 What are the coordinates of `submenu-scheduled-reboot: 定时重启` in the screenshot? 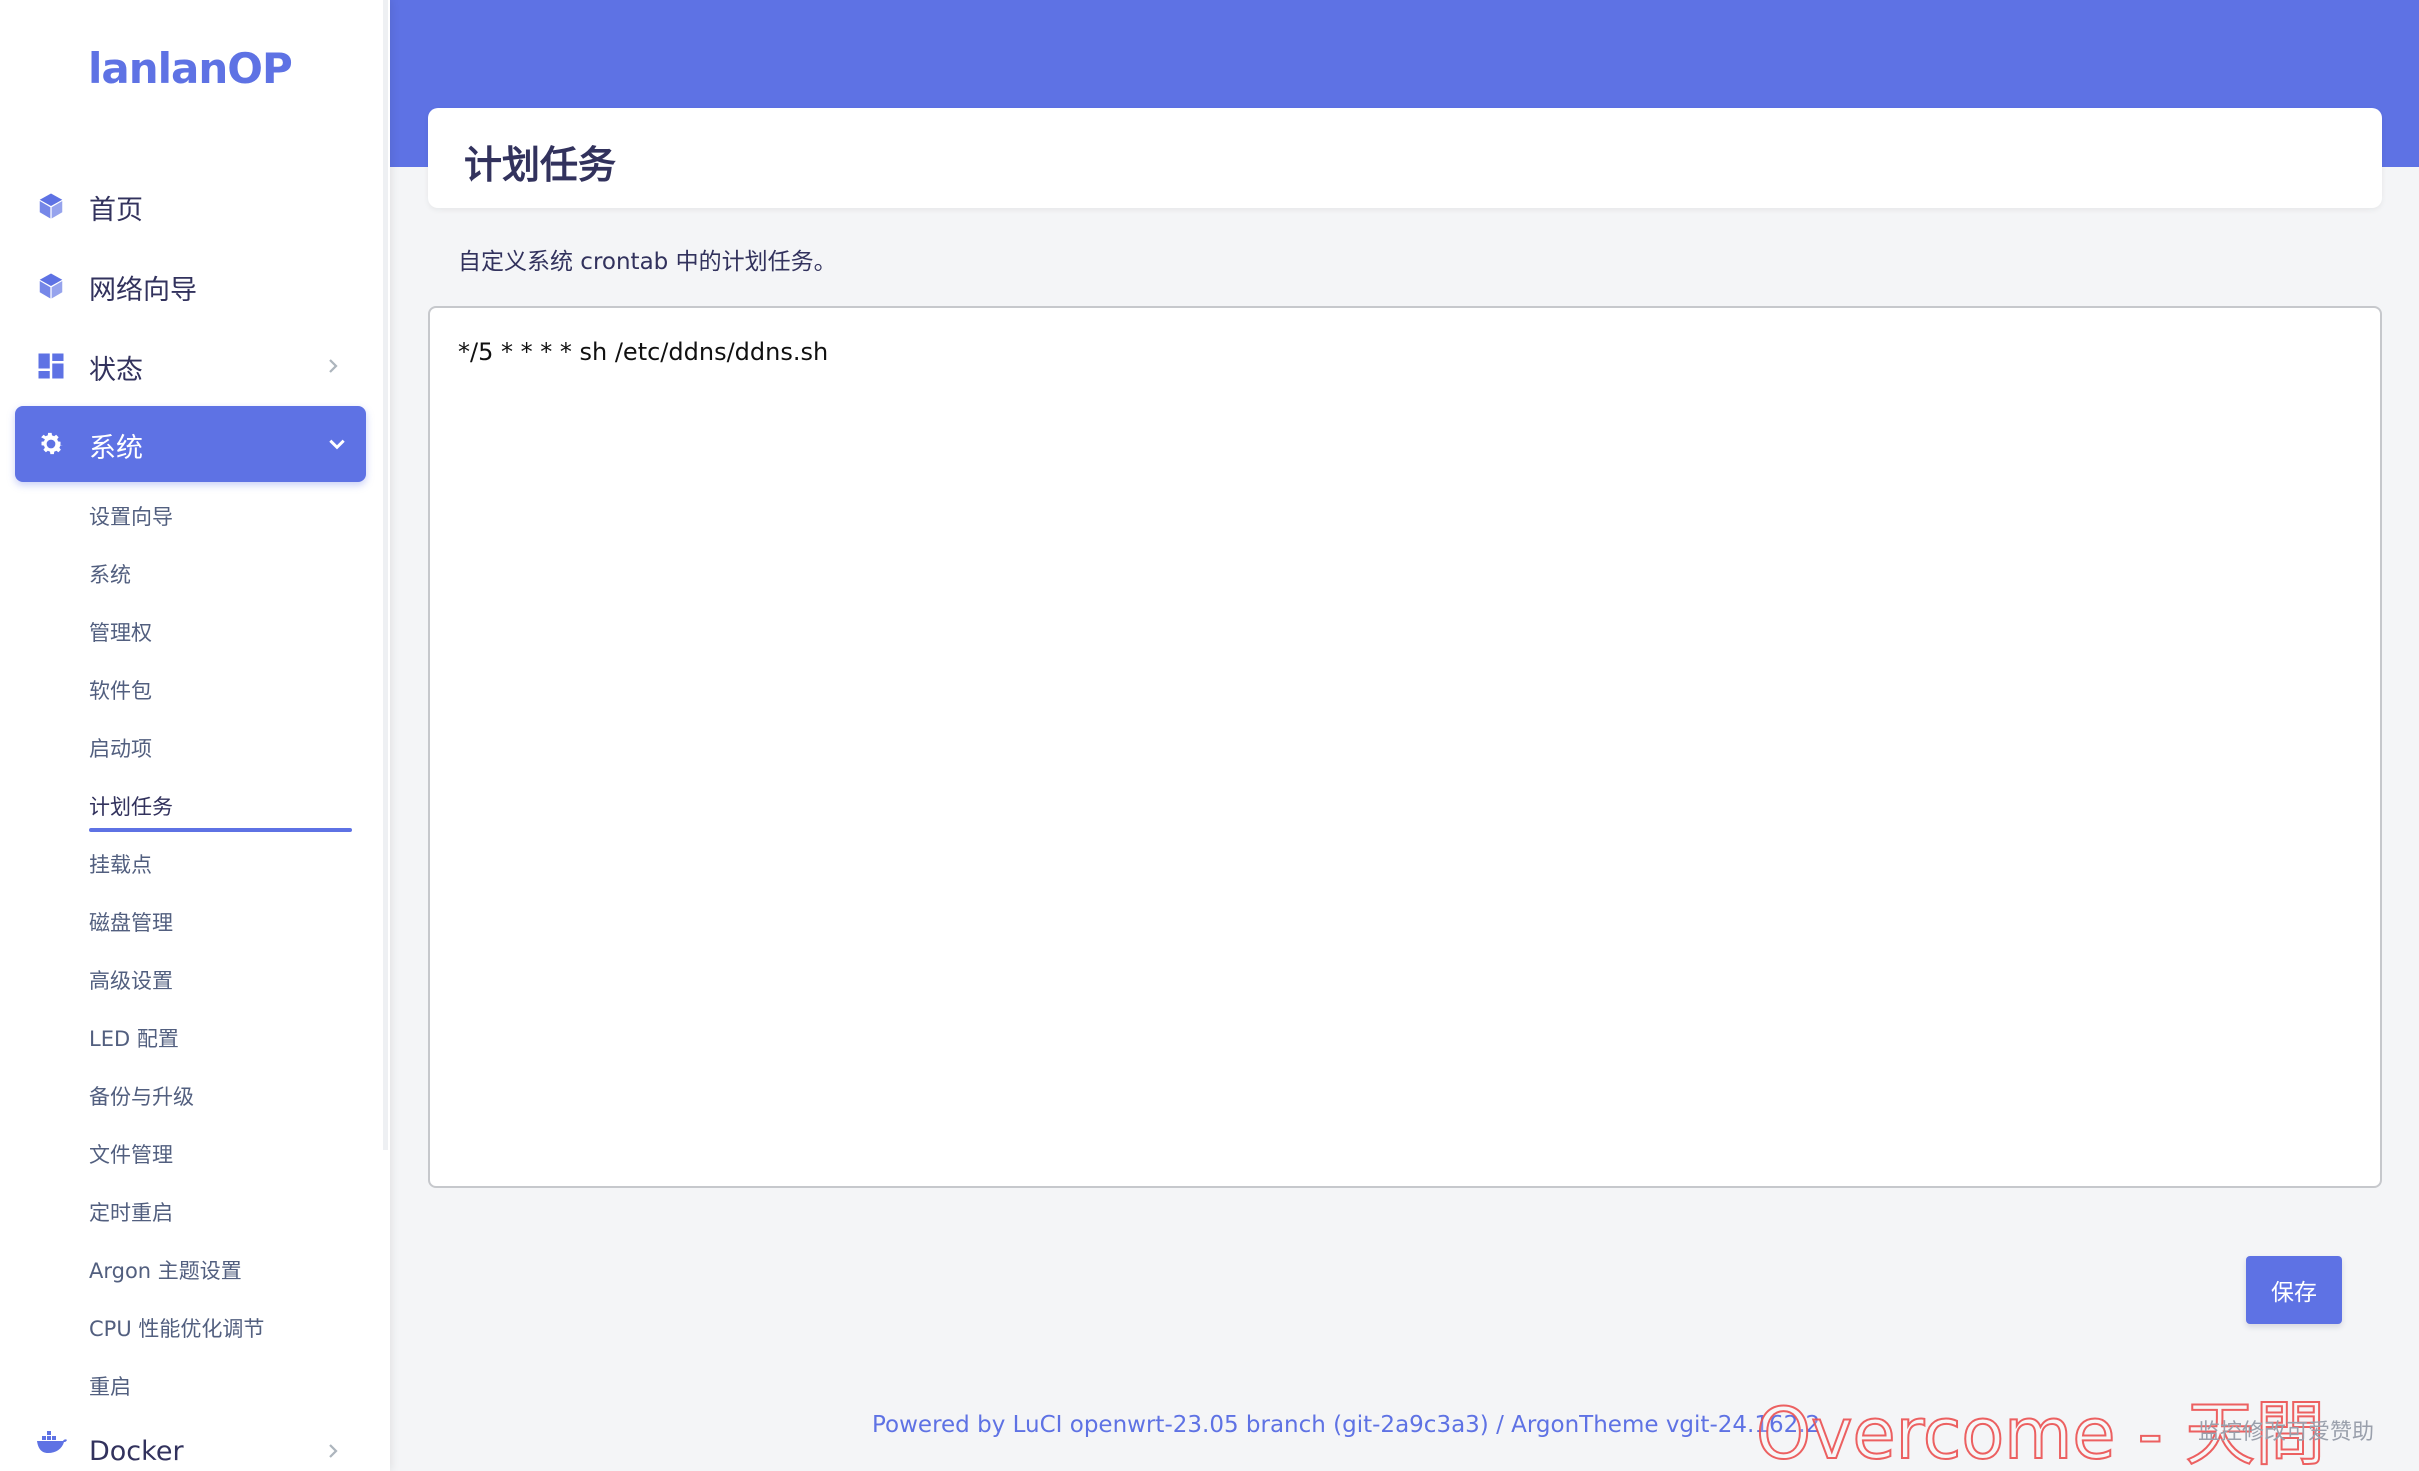 It's located at (131, 1212).